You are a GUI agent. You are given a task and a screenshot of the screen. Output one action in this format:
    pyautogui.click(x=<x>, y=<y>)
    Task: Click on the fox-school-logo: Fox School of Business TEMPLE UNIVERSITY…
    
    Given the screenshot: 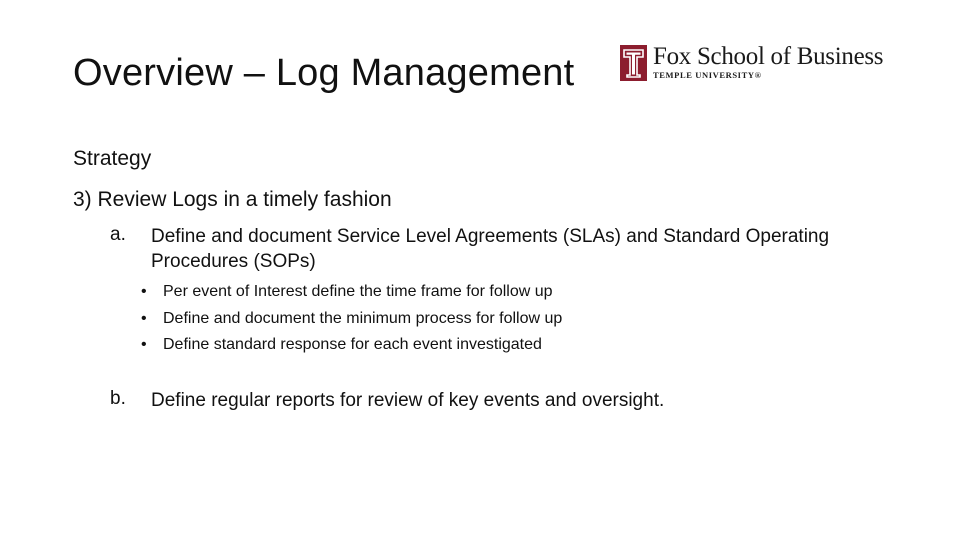 What is the action you would take?
    pyautogui.click(x=752, y=62)
    